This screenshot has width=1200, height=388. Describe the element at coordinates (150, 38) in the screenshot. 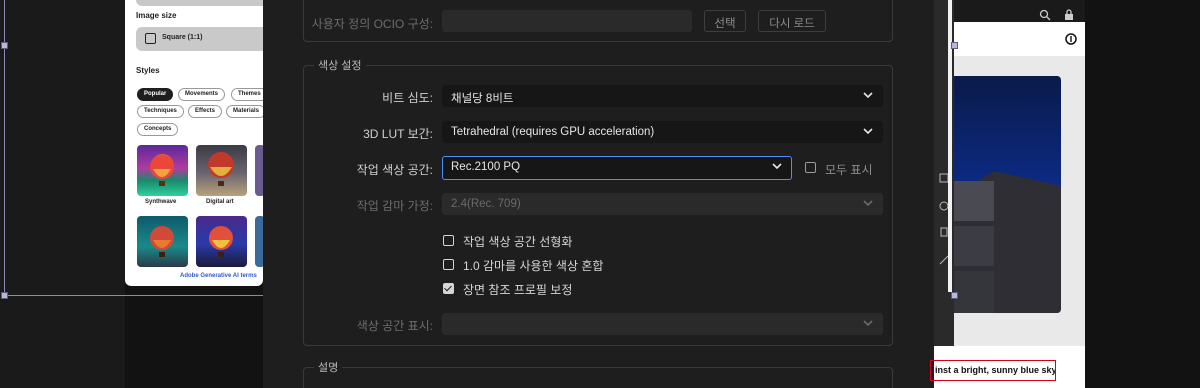

I see `square-icon` at that location.